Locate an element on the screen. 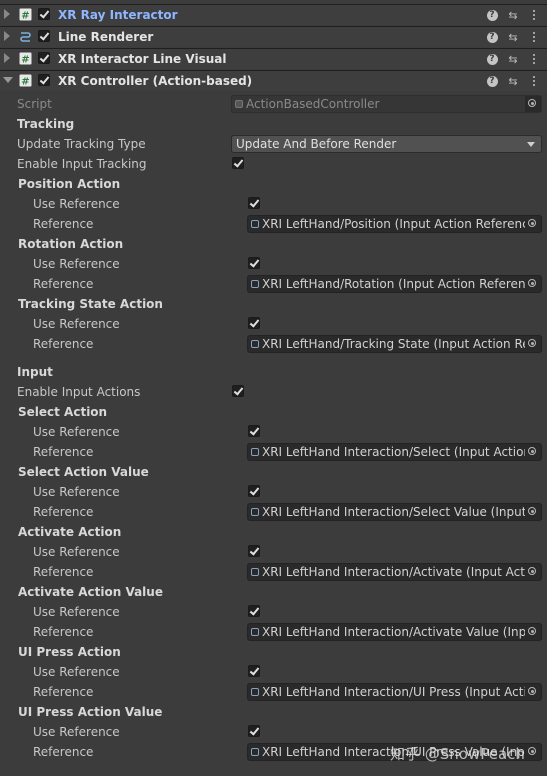 The height and width of the screenshot is (776, 547). component-header-line-renderer: Line Renderer ? ⇆ is located at coordinates (273, 36).